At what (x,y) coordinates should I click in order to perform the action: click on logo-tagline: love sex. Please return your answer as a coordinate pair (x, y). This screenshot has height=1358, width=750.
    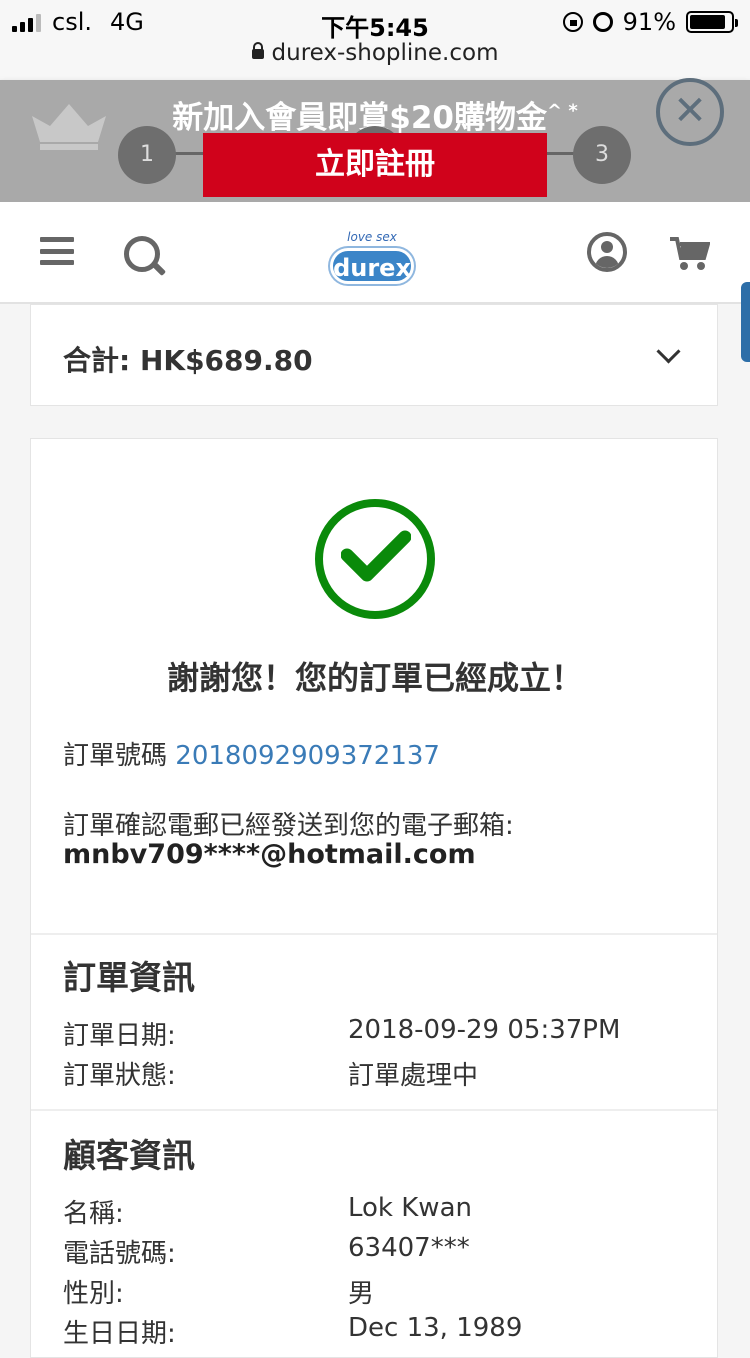
    Looking at the image, I should click on (372, 237).